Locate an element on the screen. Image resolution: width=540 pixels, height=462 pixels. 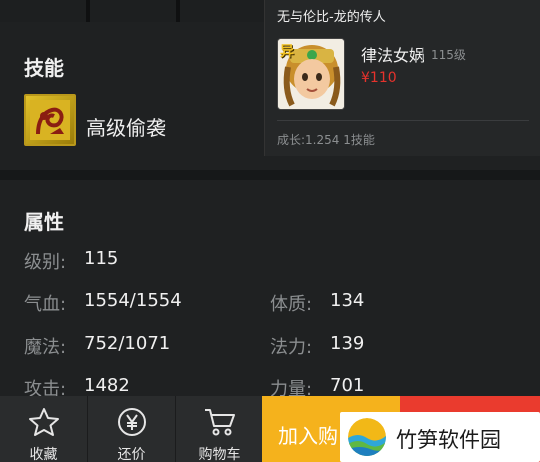
pet-avatar: 异 is located at coordinates (311, 74).